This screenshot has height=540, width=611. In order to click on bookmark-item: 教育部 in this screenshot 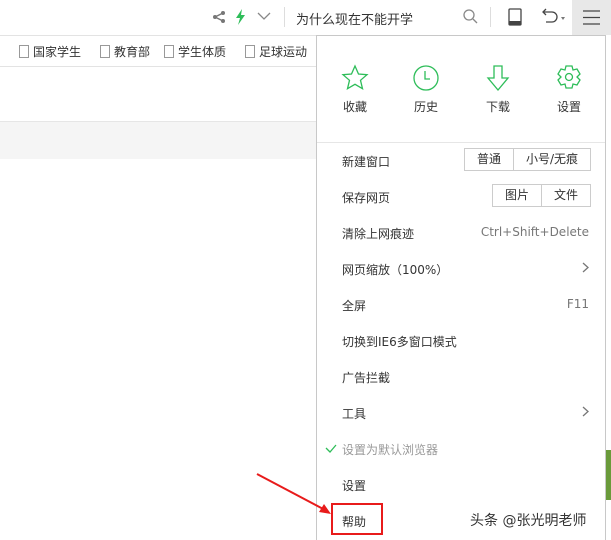, I will do `click(125, 51)`.